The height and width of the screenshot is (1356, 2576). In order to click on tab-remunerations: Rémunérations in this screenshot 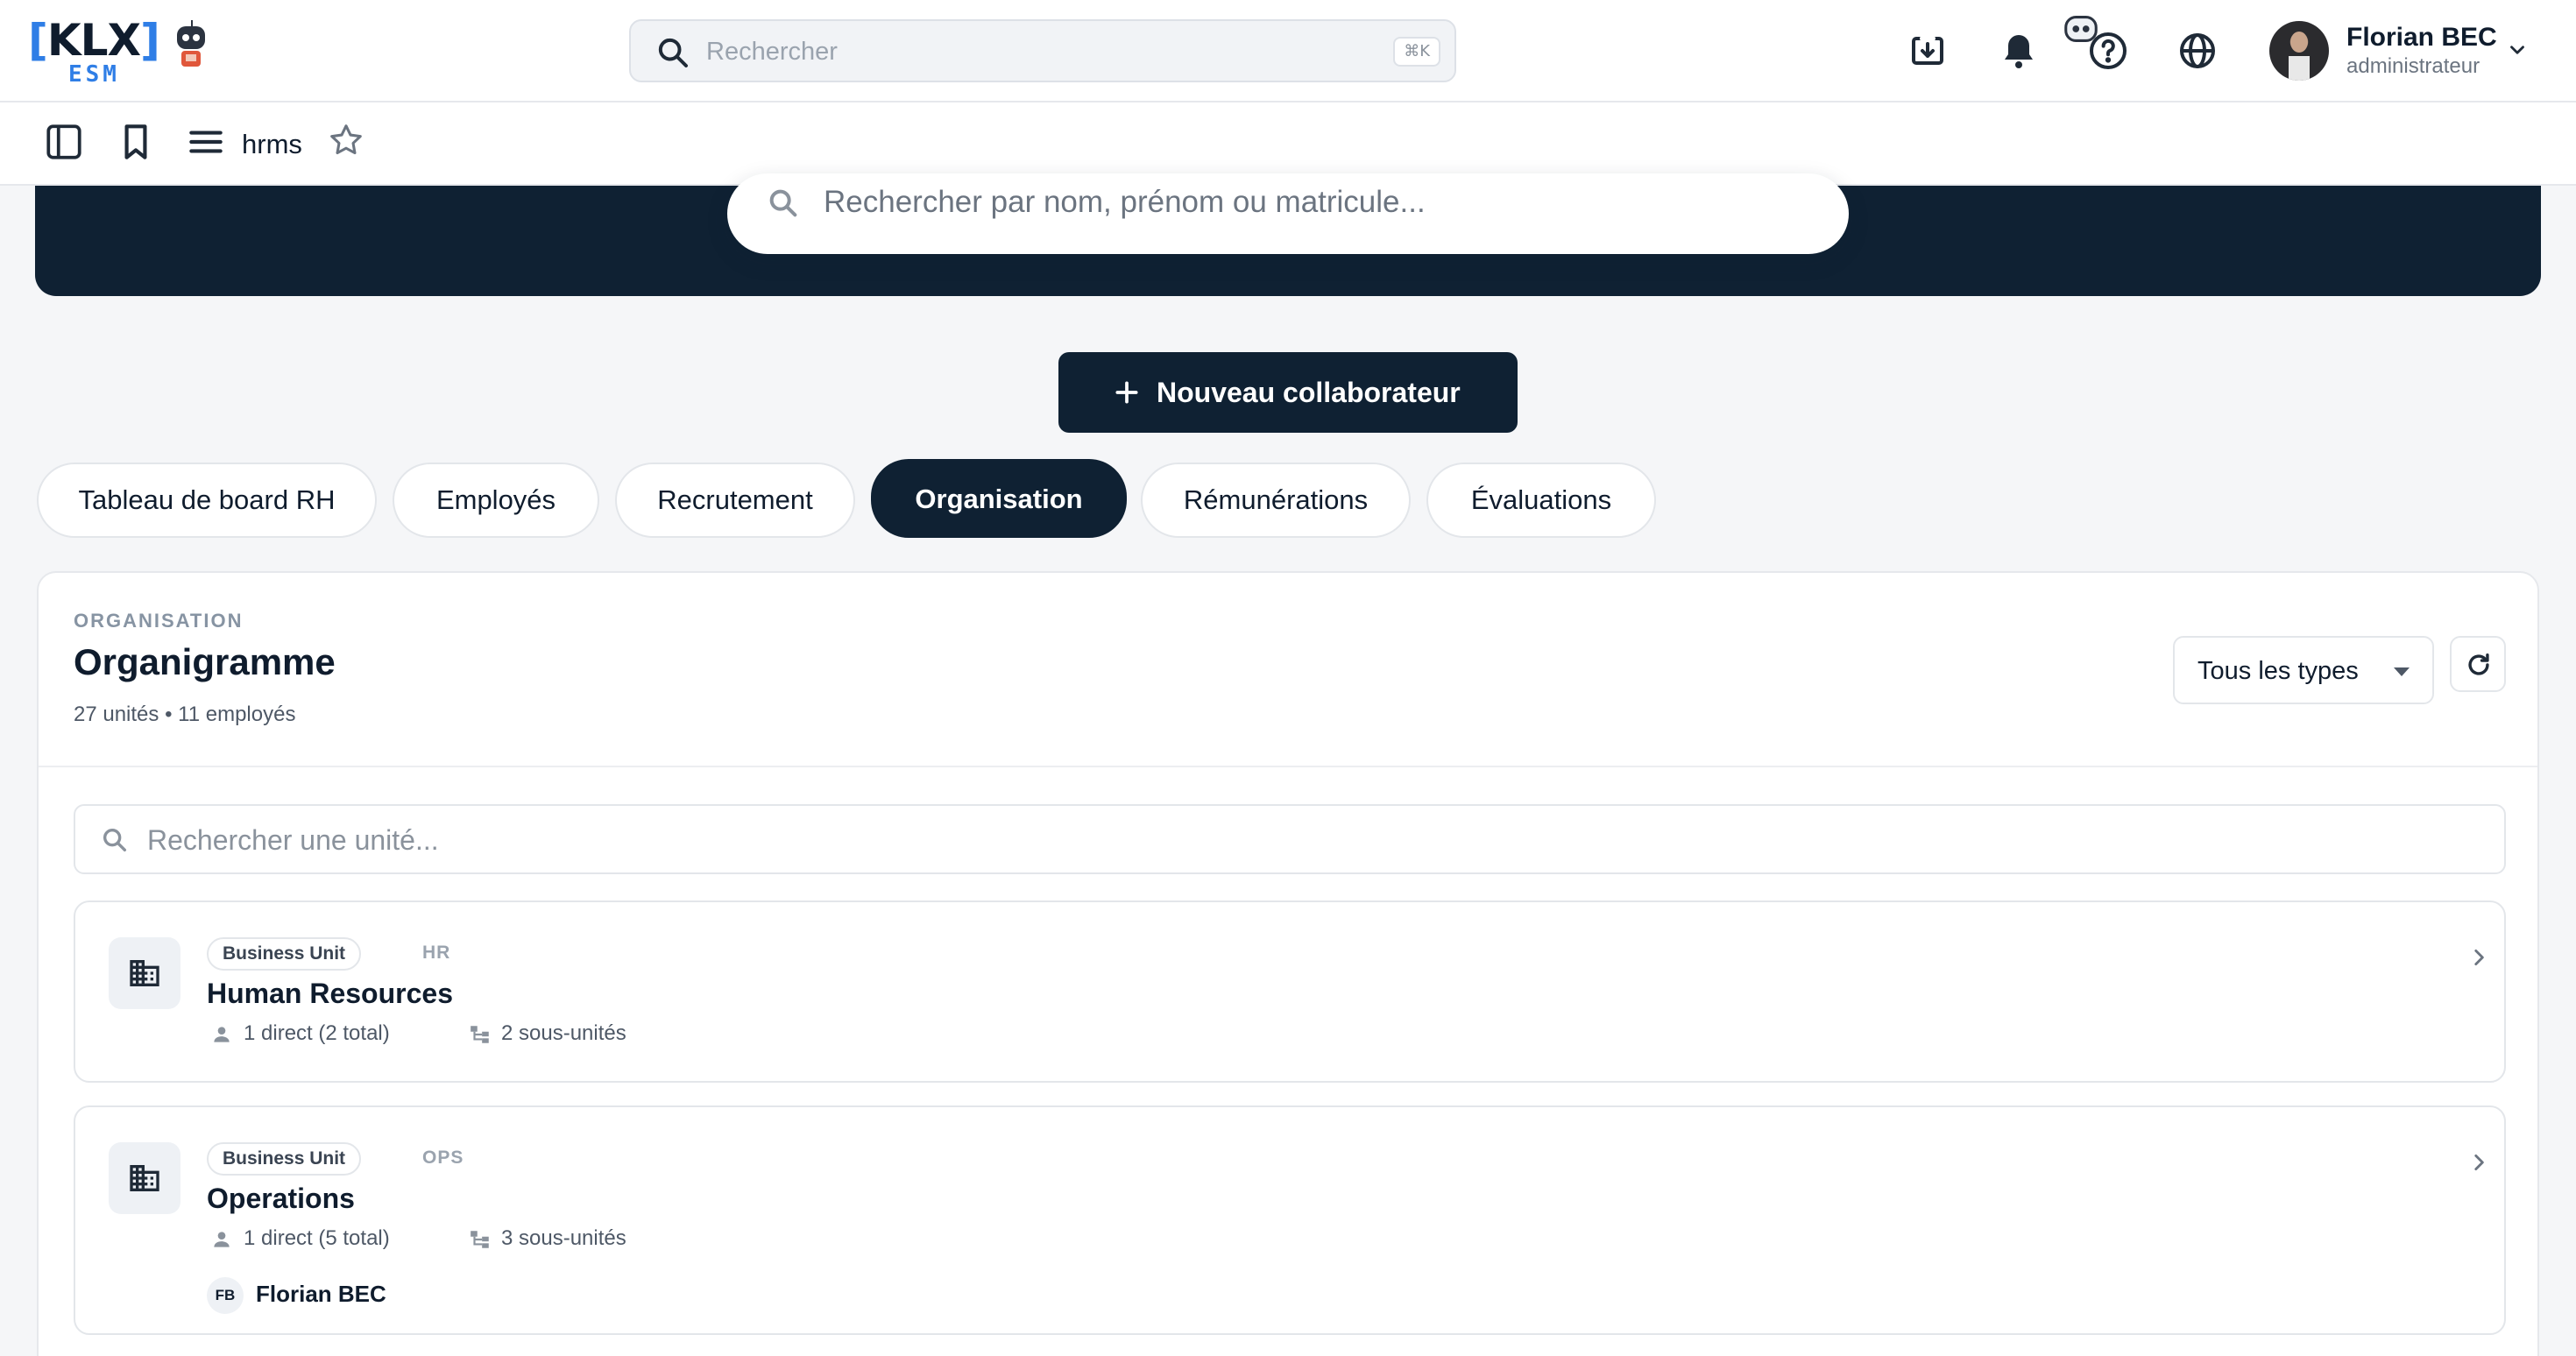, I will do `click(1276, 500)`.